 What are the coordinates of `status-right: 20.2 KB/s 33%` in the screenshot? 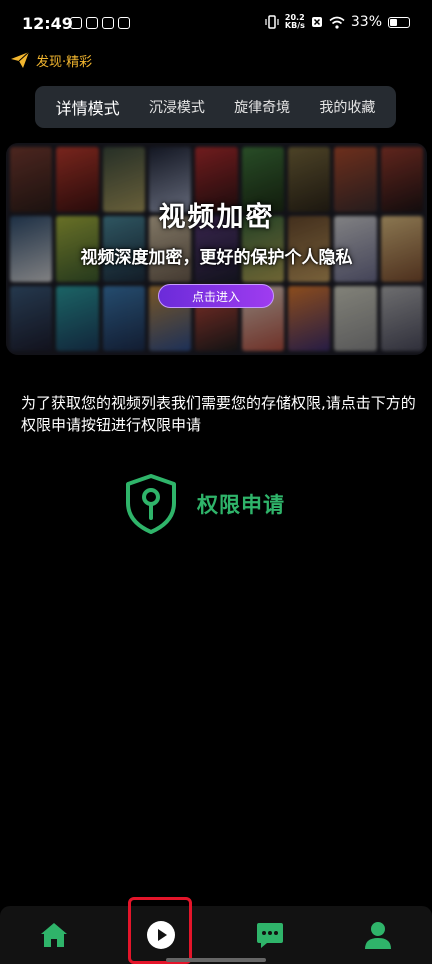 It's located at (337, 22).